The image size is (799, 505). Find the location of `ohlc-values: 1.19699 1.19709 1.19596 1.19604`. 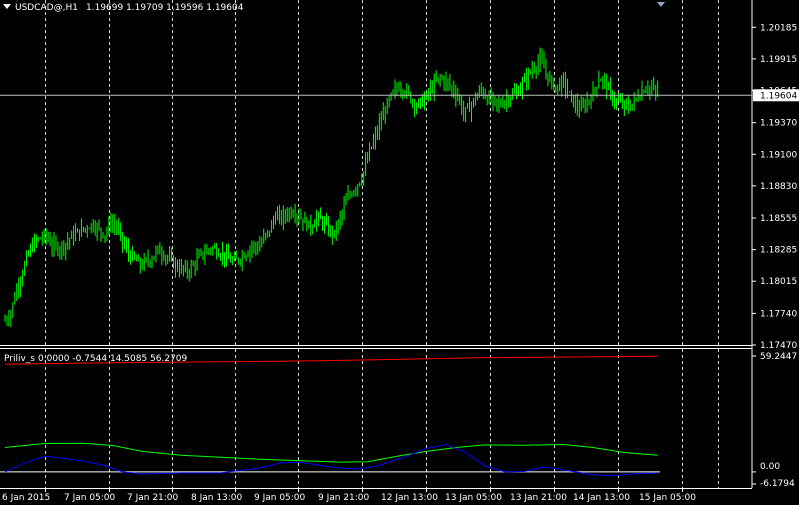

ohlc-values: 1.19699 1.19709 1.19596 1.19604 is located at coordinates (165, 8).